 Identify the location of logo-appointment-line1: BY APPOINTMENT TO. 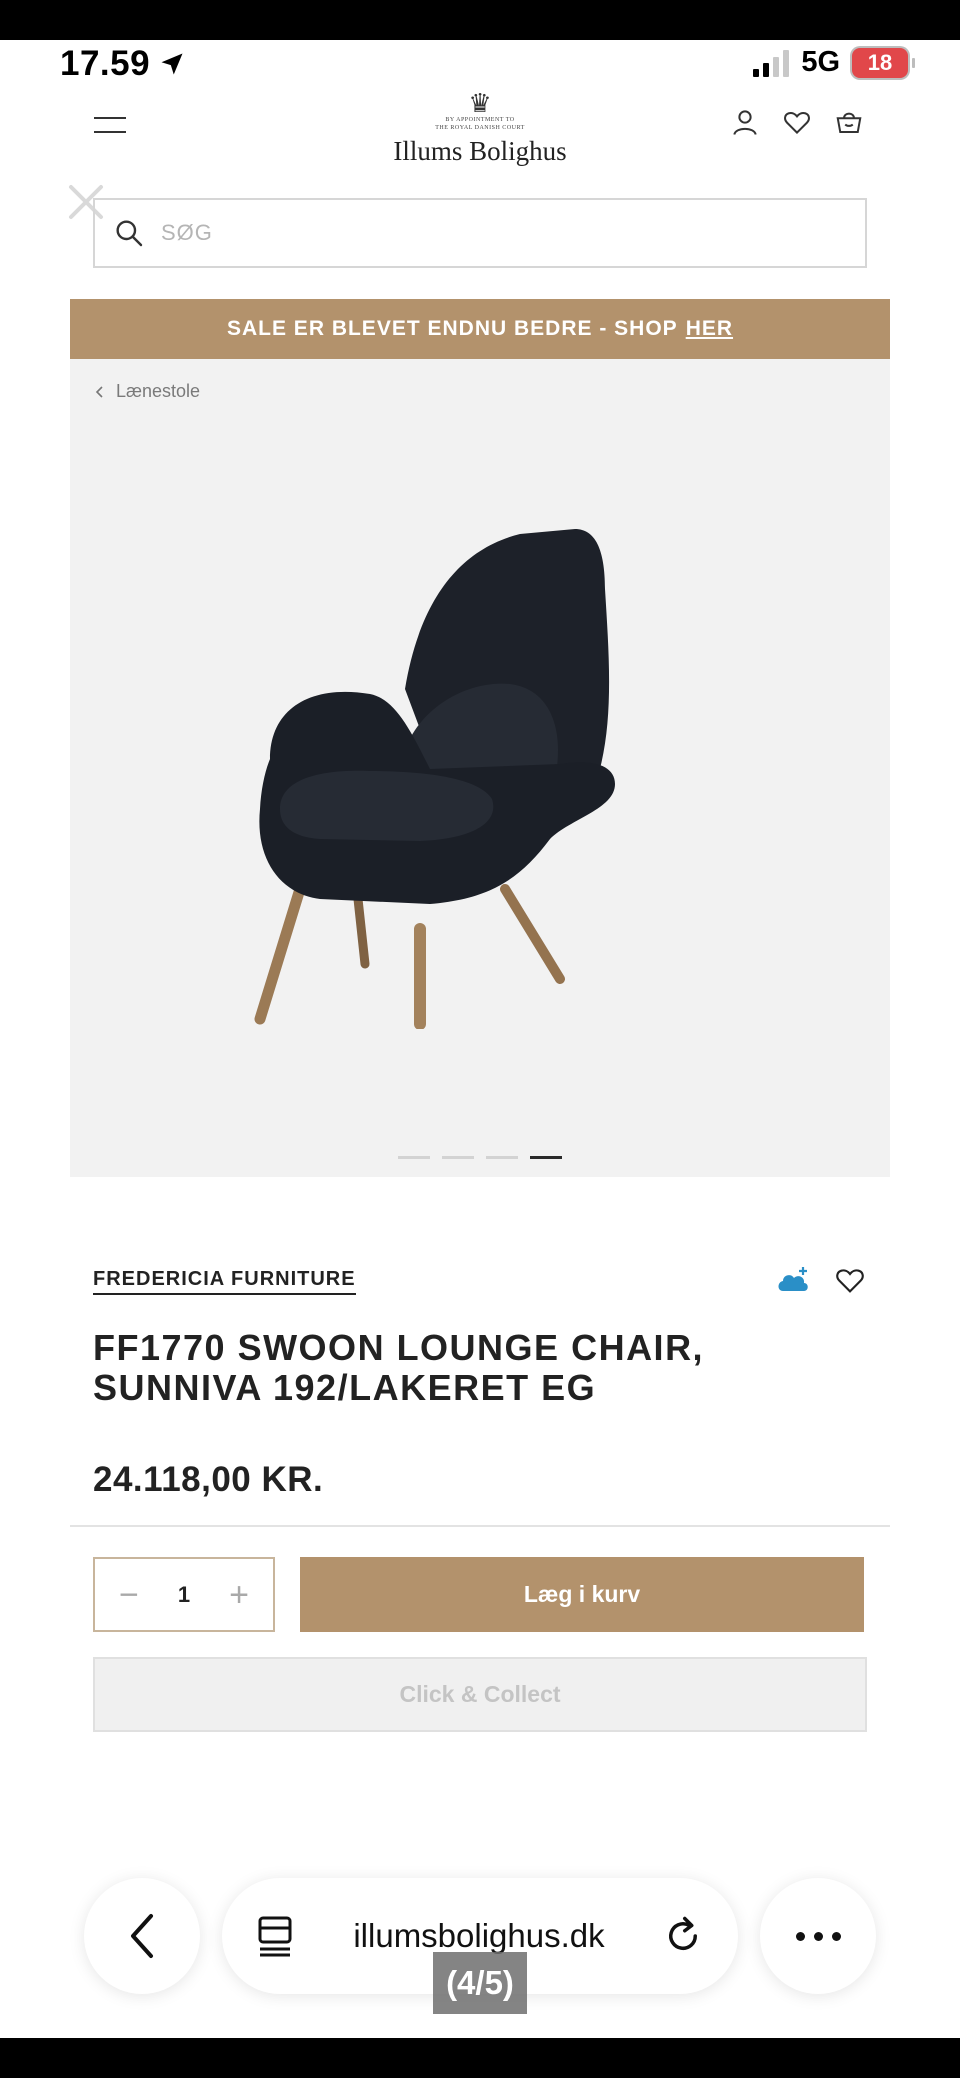
(480, 120).